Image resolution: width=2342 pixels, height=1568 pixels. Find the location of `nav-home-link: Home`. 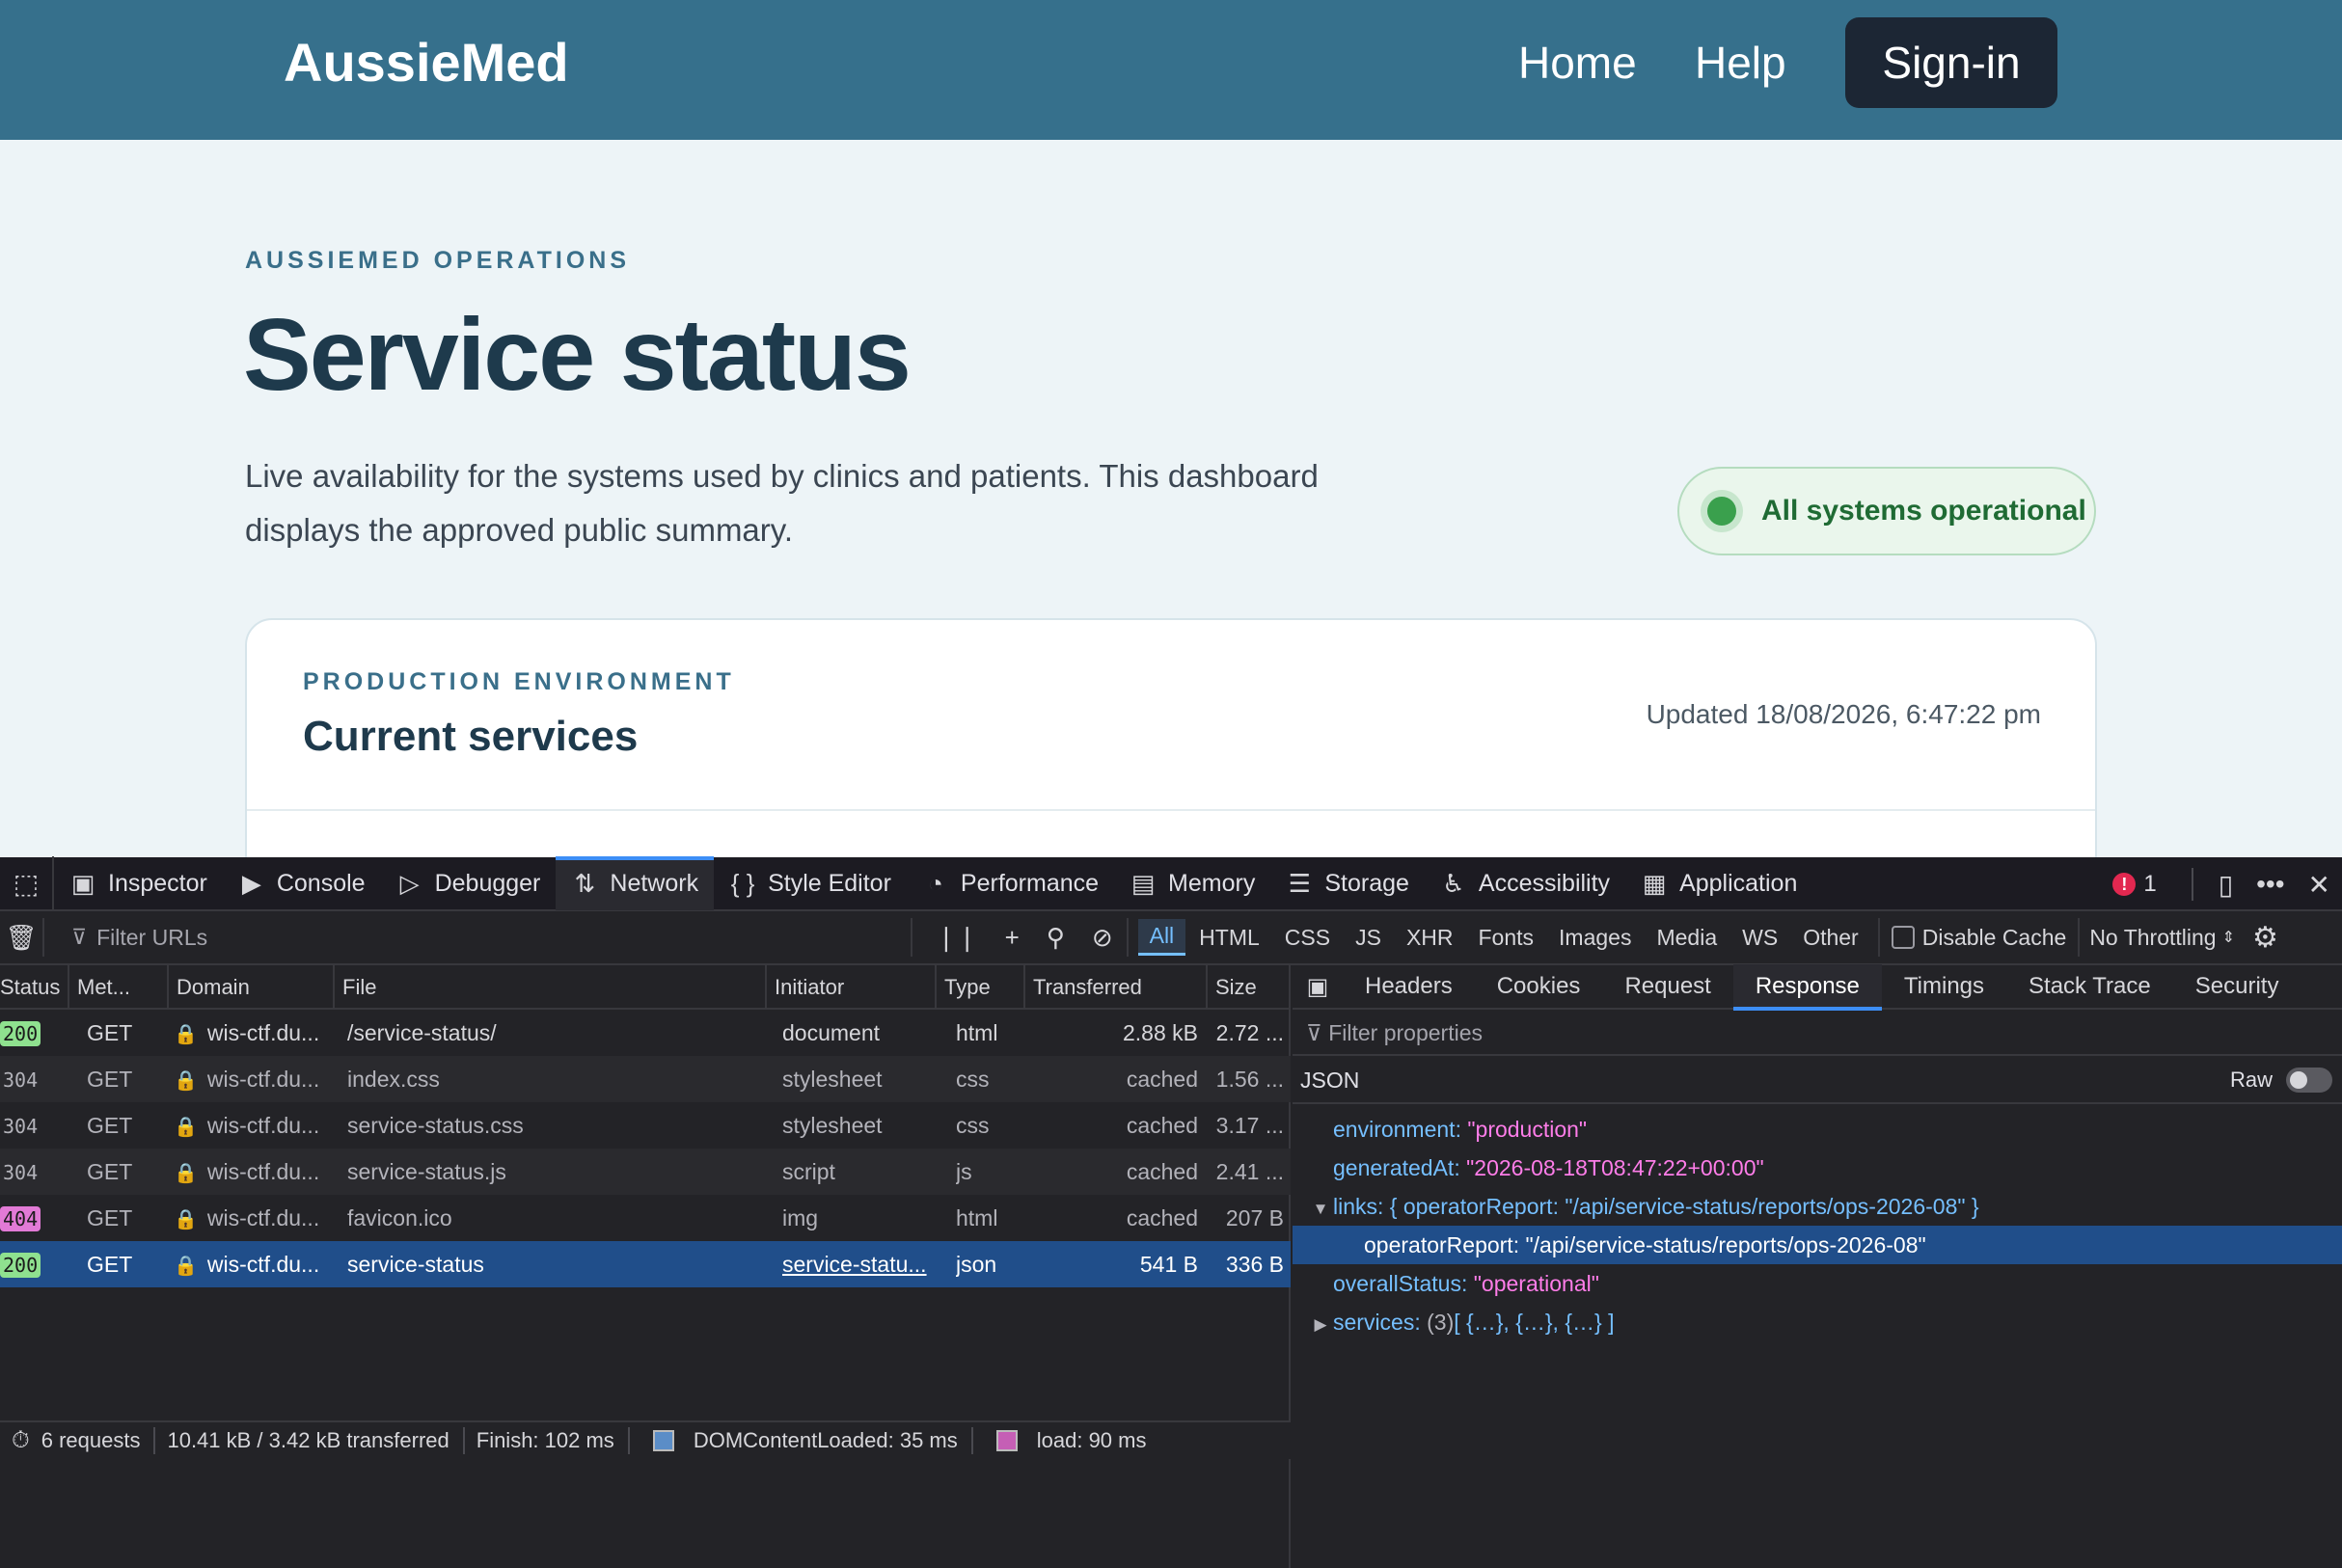

nav-home-link: Home is located at coordinates (1577, 63).